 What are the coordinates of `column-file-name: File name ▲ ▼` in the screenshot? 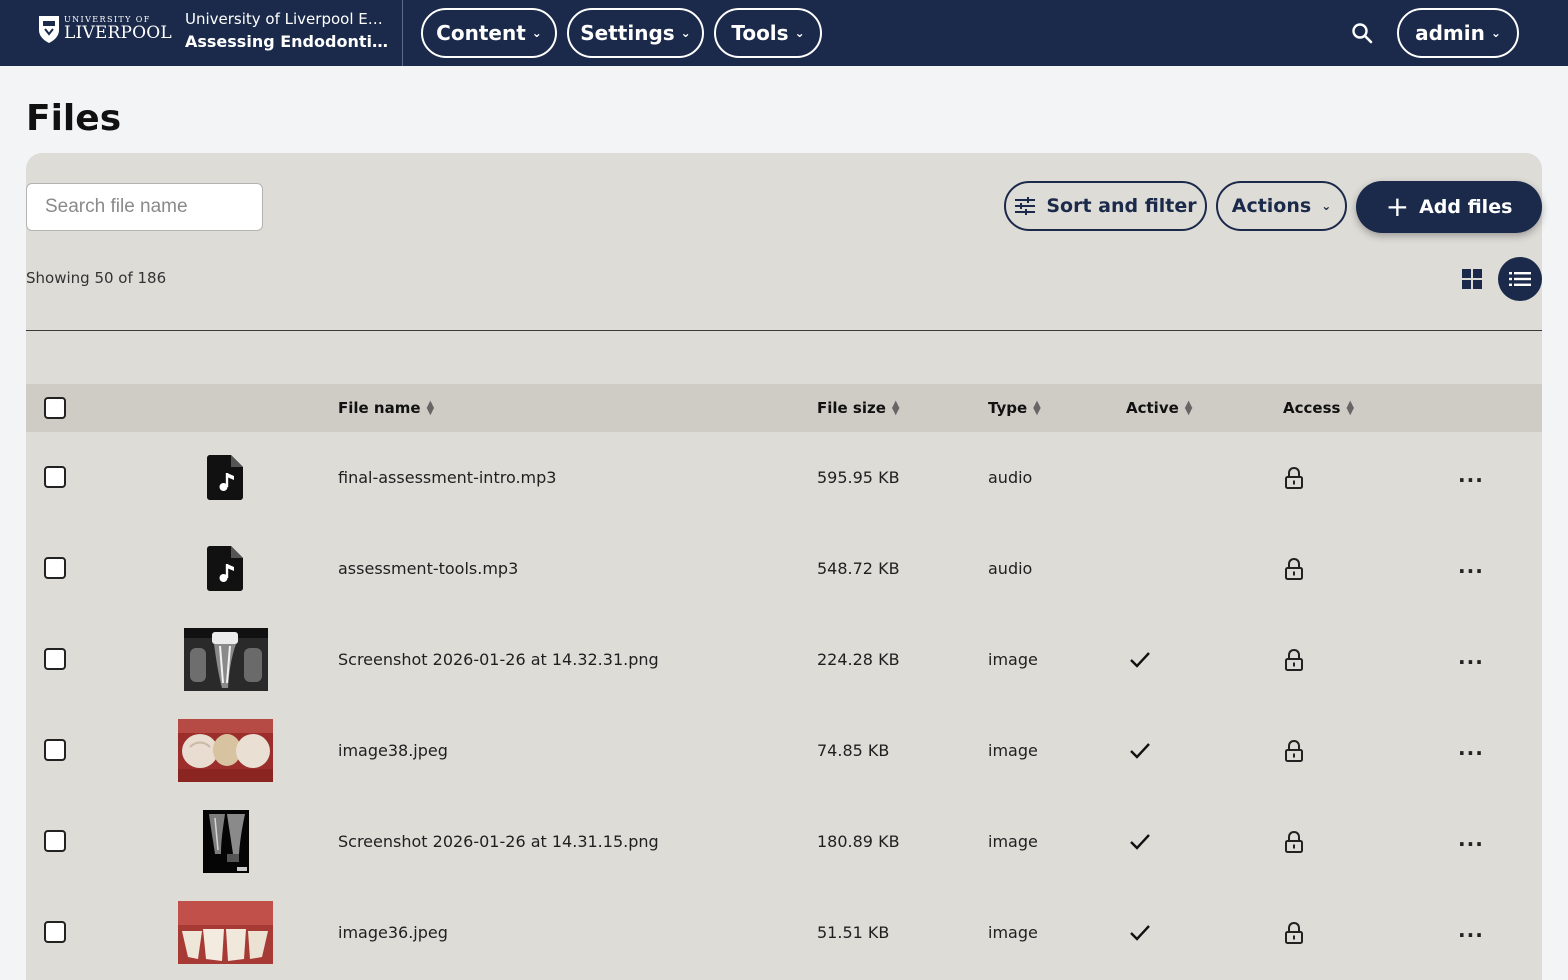 It's located at (386, 408).